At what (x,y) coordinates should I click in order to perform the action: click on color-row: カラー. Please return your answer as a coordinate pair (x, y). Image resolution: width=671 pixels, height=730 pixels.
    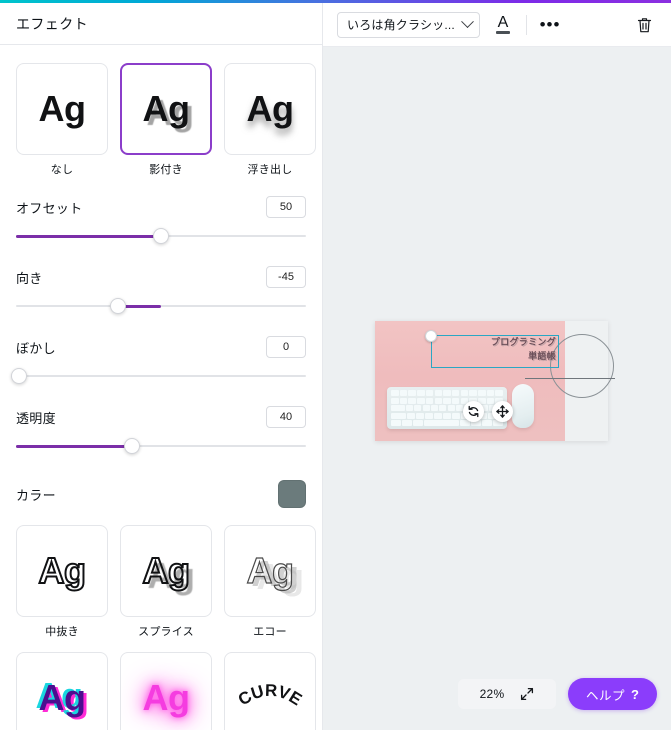
    Looking at the image, I should click on (161, 494).